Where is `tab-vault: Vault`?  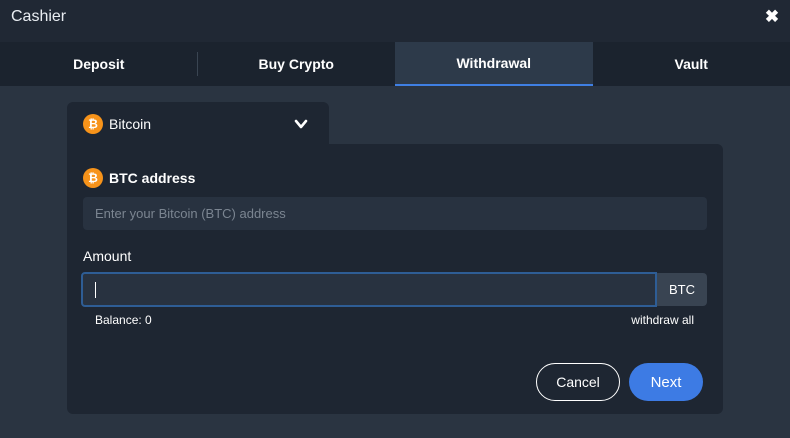
tab-vault: Vault is located at coordinates (691, 64).